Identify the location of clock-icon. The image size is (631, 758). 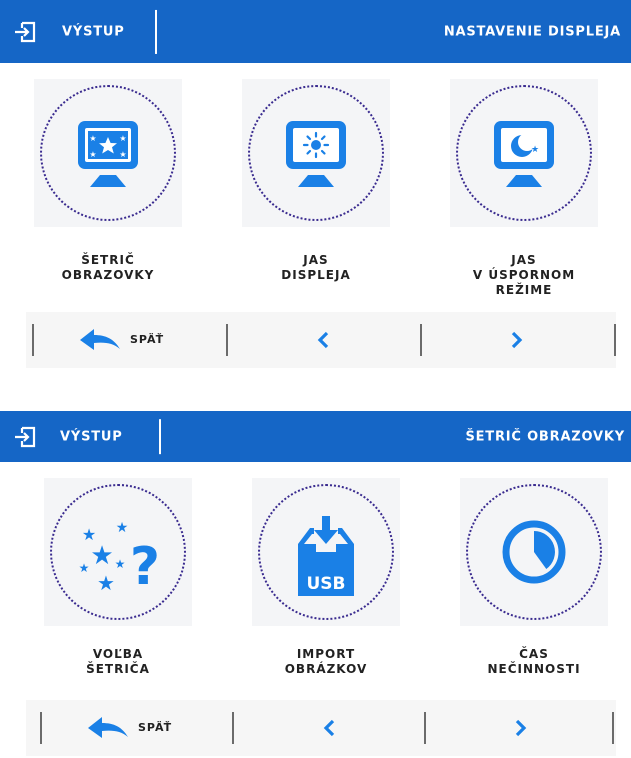
(534, 552).